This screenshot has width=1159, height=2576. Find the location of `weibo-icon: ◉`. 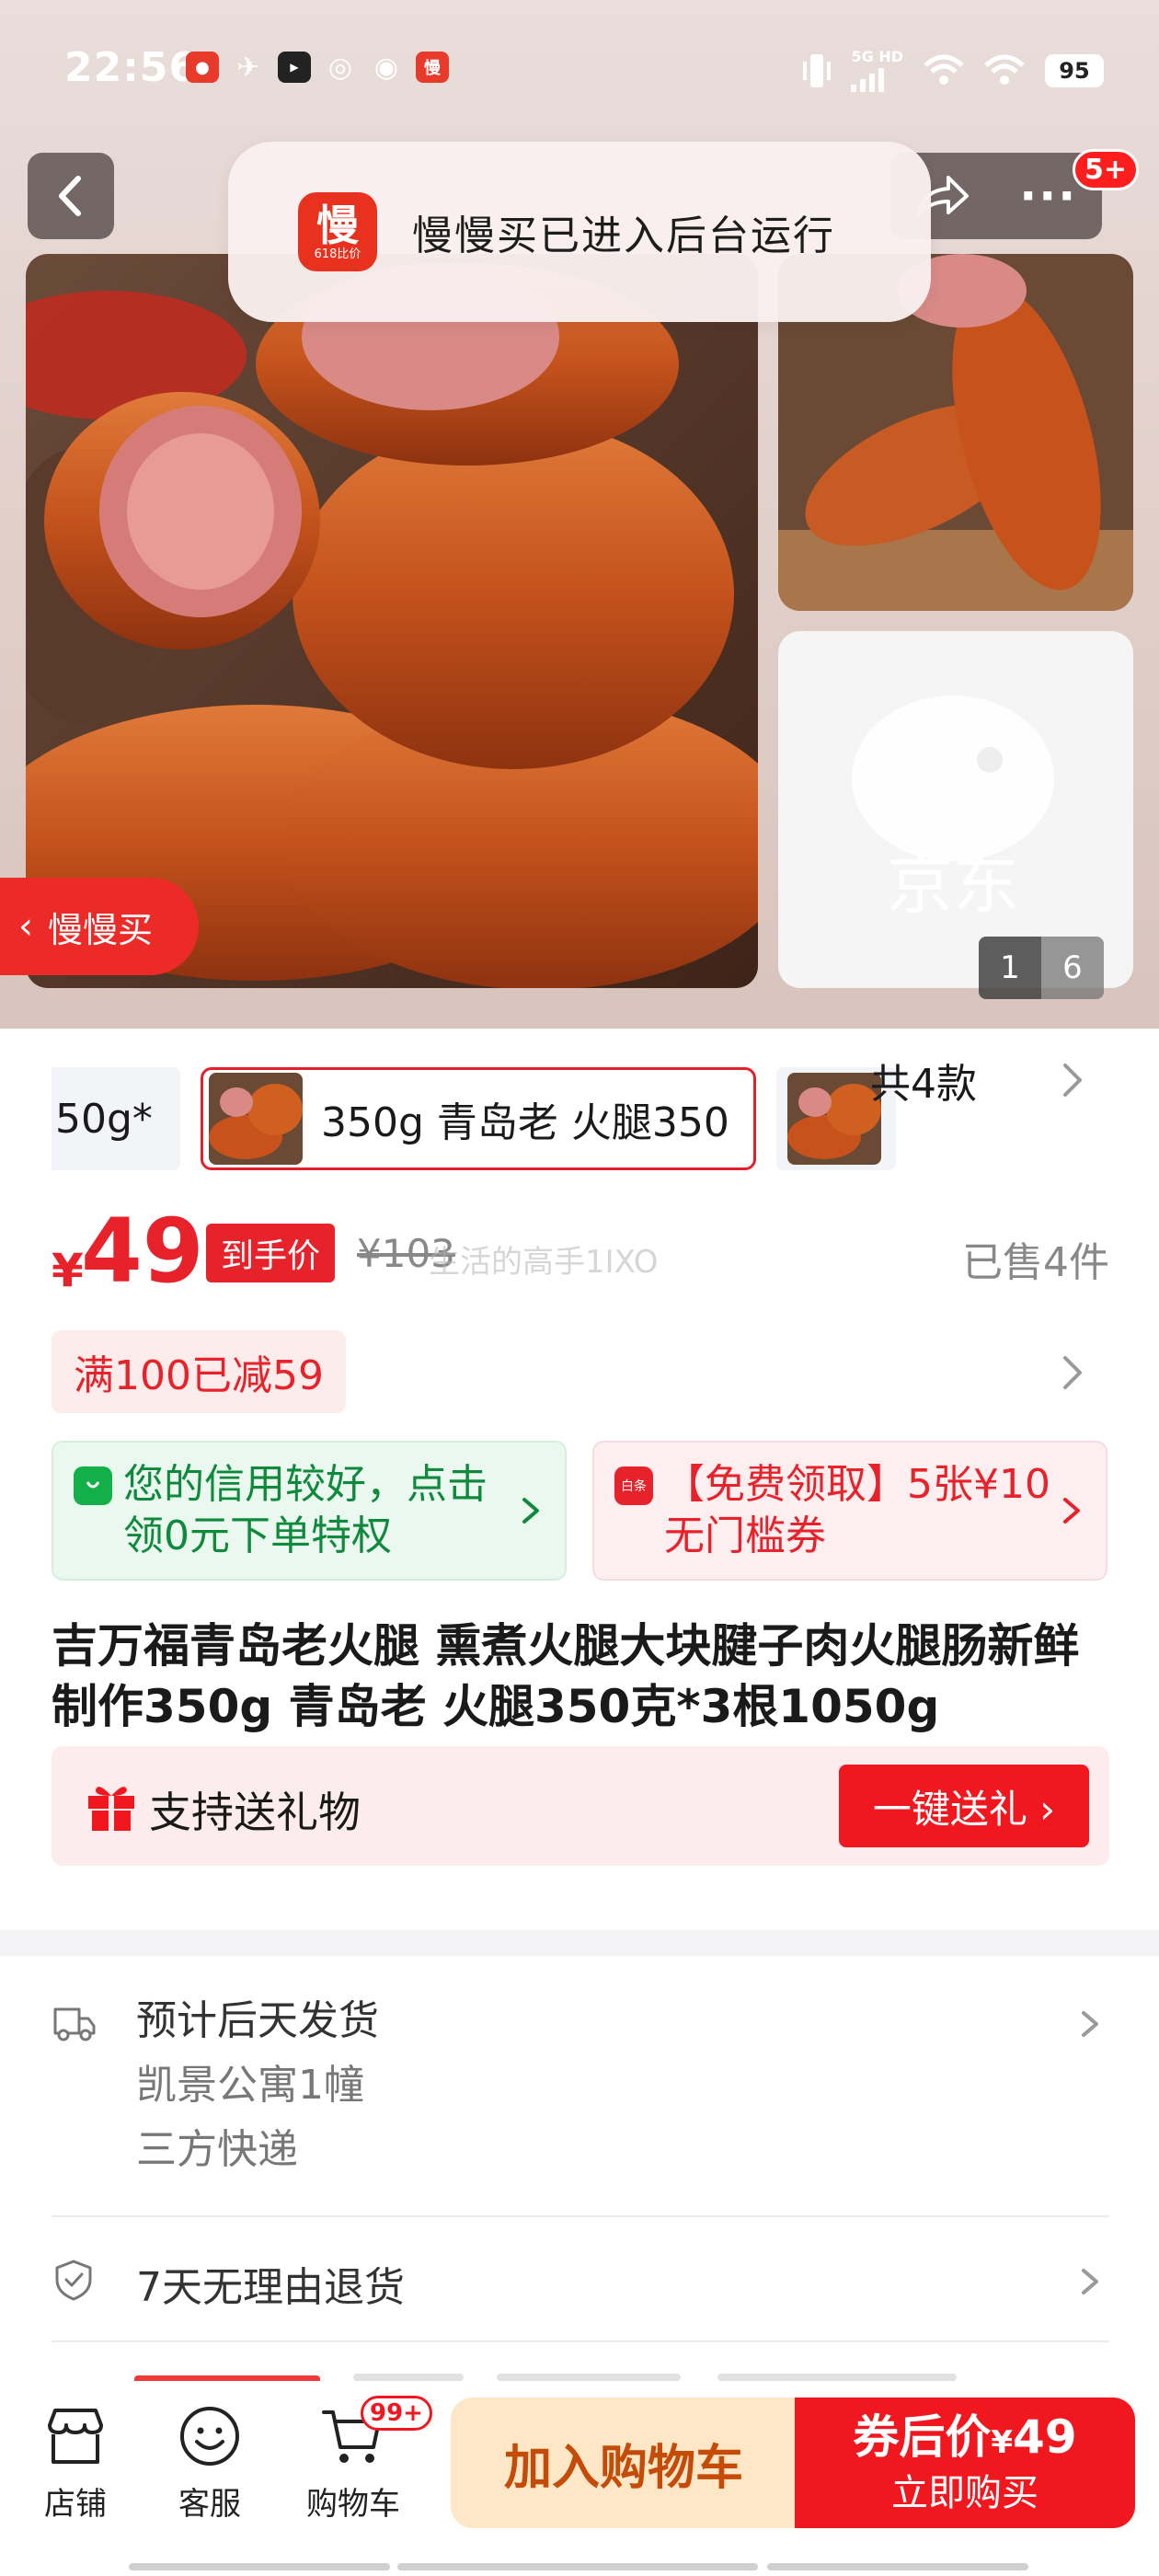

weibo-icon: ◉ is located at coordinates (386, 67).